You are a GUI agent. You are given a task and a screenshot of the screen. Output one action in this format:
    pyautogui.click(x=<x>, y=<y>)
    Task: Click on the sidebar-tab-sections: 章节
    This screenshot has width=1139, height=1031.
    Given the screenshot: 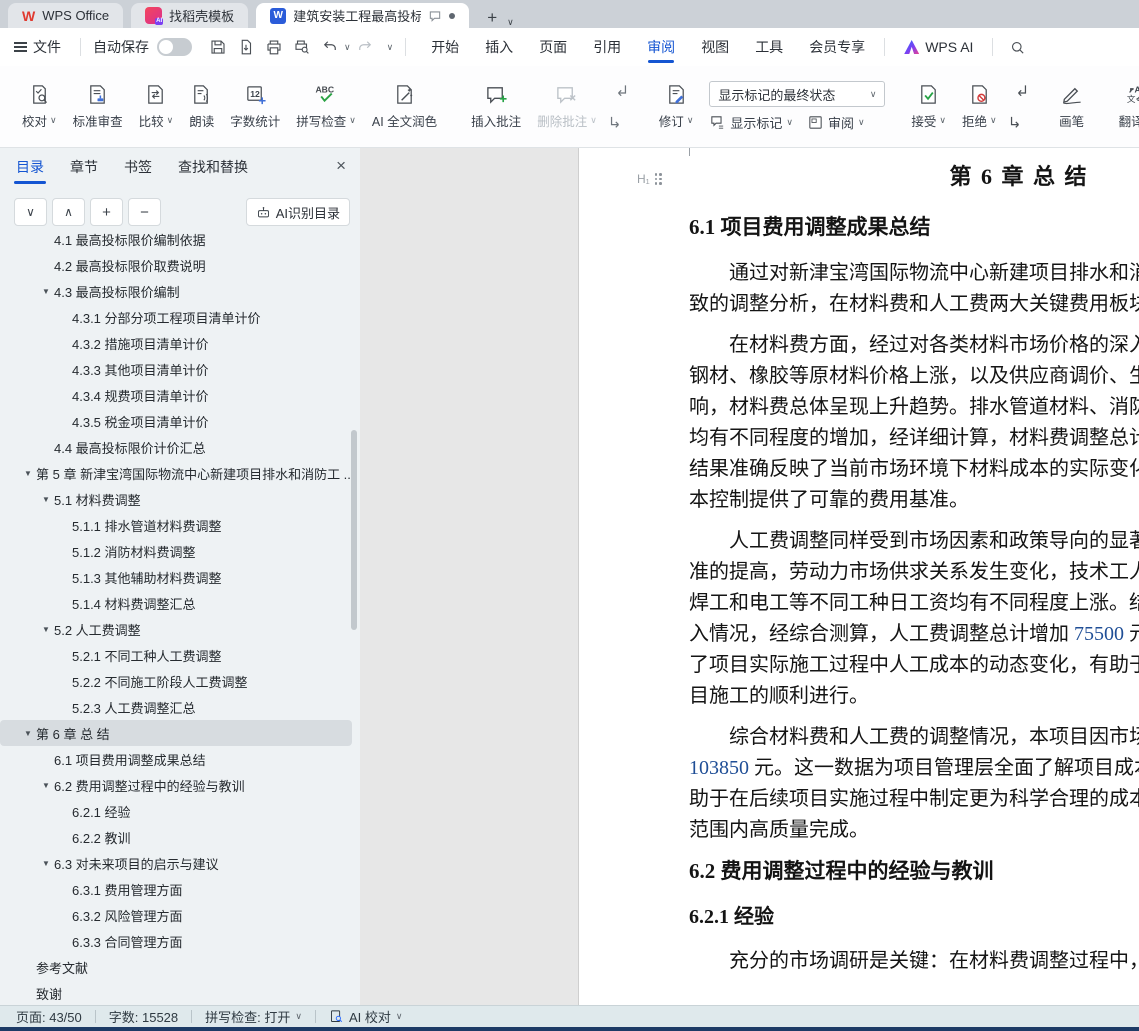 What is the action you would take?
    pyautogui.click(x=84, y=167)
    